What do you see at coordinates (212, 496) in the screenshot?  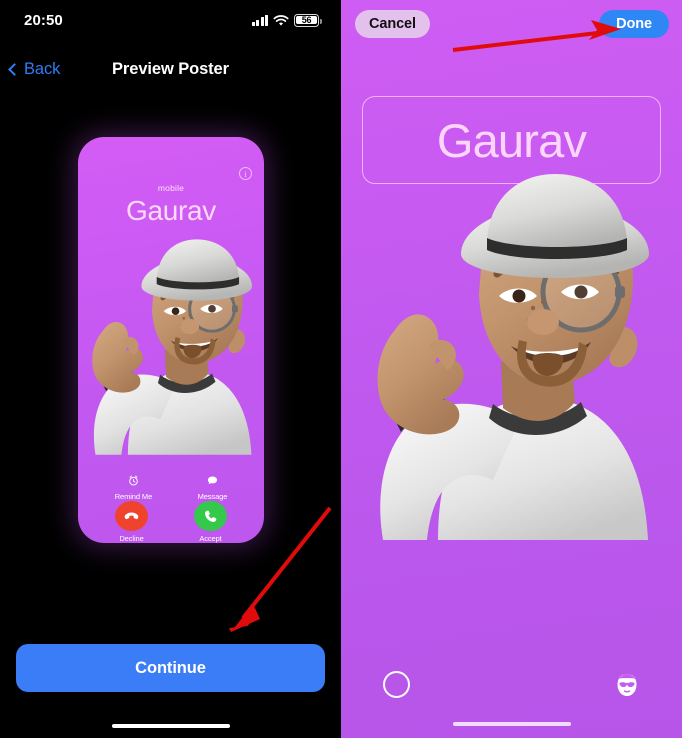 I see `message-label: Message` at bounding box center [212, 496].